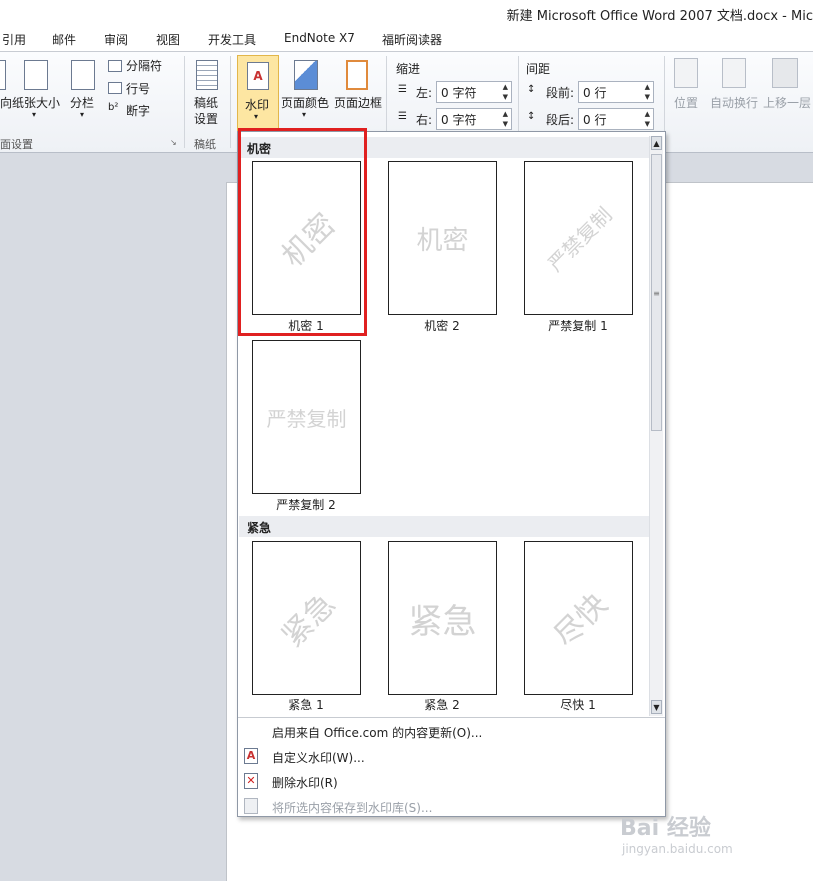 Image resolution: width=813 pixels, height=881 pixels. I want to click on page-setup-dialog-launcher-icon: ↘, so click(173, 142).